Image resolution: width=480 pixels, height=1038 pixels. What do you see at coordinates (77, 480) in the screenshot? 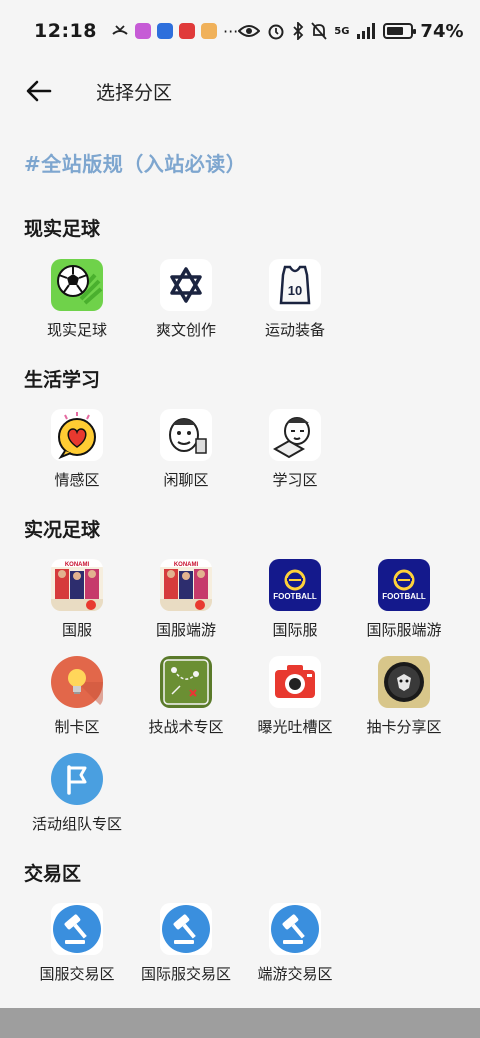
I see `tile-label: 情感区` at bounding box center [77, 480].